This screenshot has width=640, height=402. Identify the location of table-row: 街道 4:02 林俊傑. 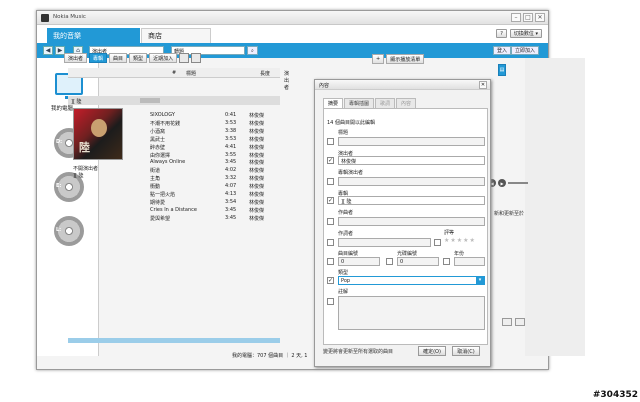
(215, 171).